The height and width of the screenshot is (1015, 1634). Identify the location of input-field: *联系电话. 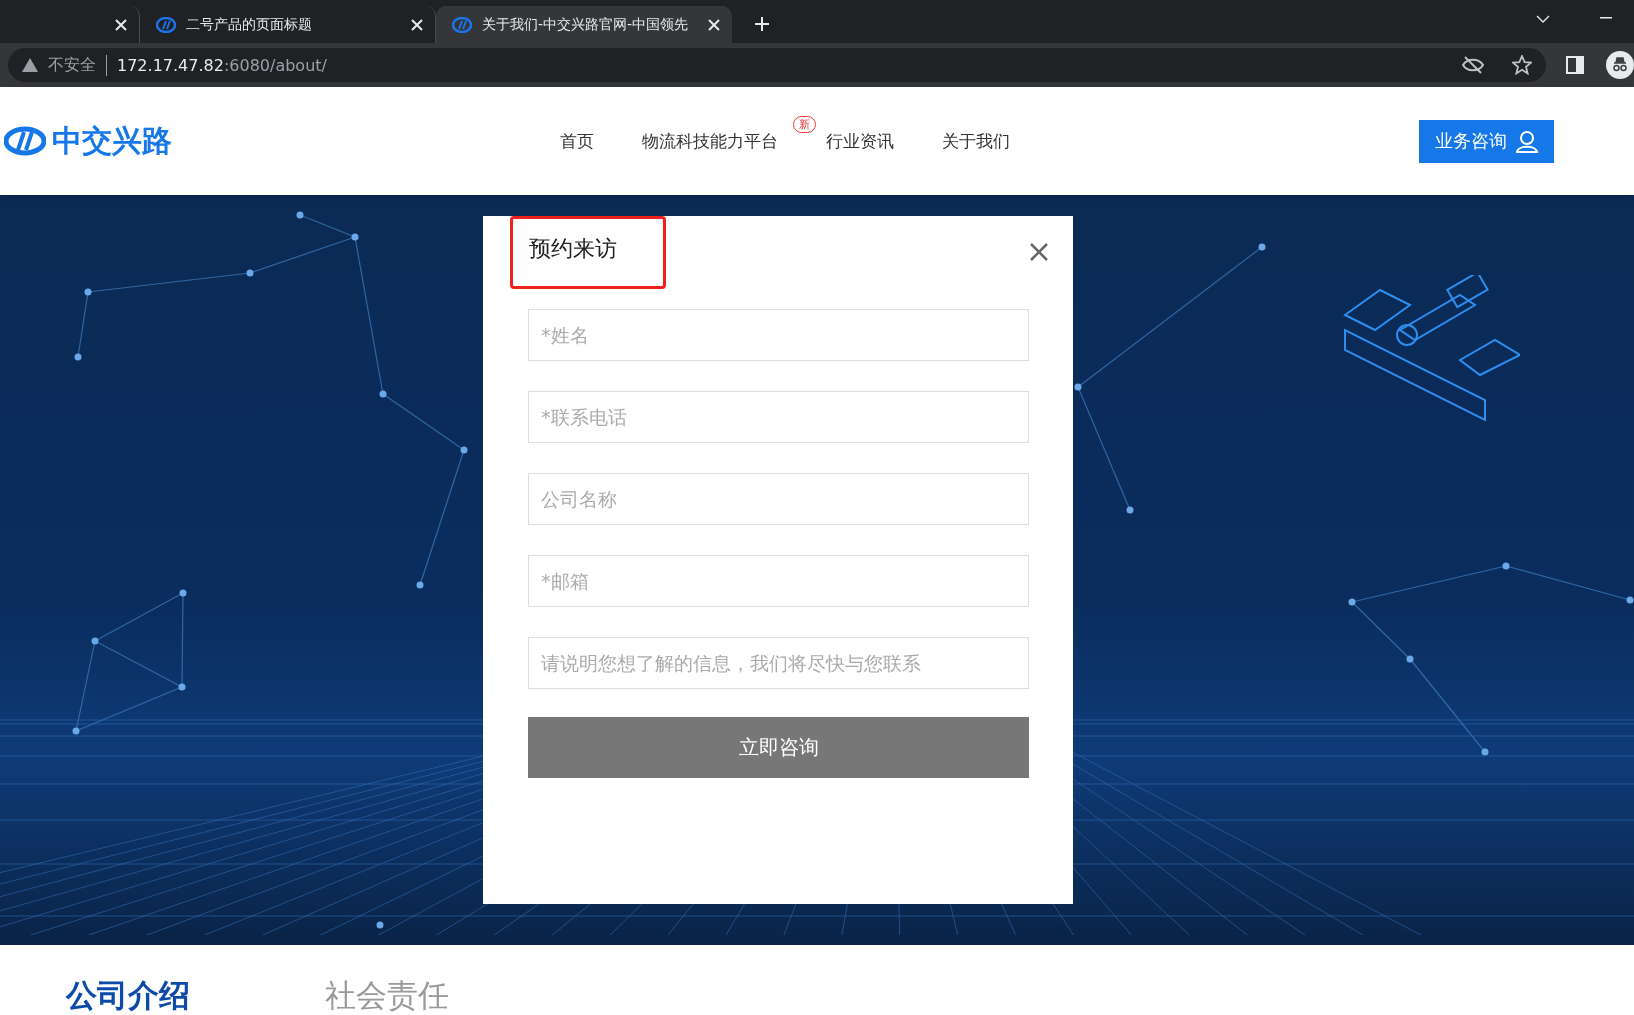
(778, 417).